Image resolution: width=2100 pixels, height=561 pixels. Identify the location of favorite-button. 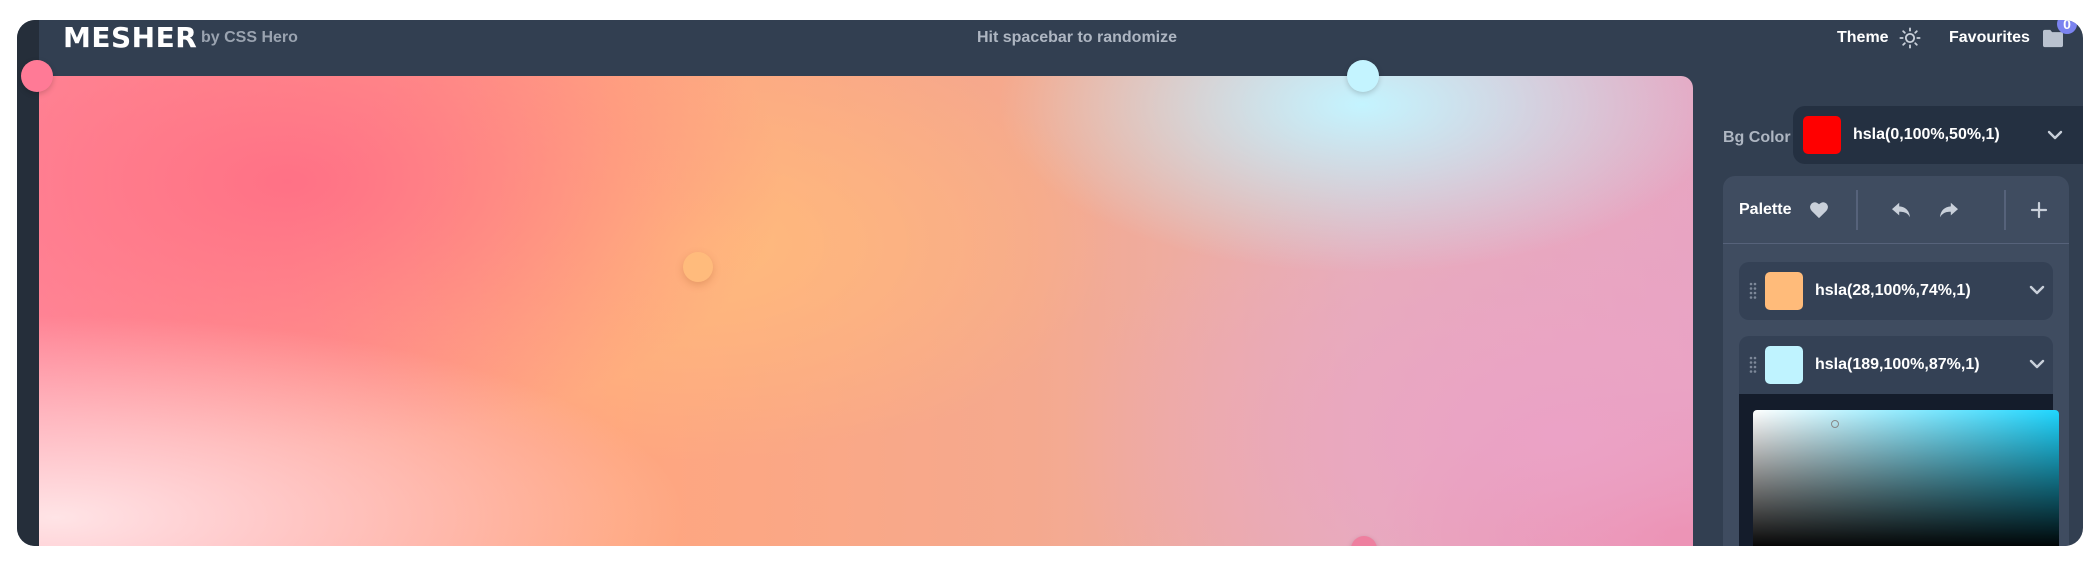
(1819, 210).